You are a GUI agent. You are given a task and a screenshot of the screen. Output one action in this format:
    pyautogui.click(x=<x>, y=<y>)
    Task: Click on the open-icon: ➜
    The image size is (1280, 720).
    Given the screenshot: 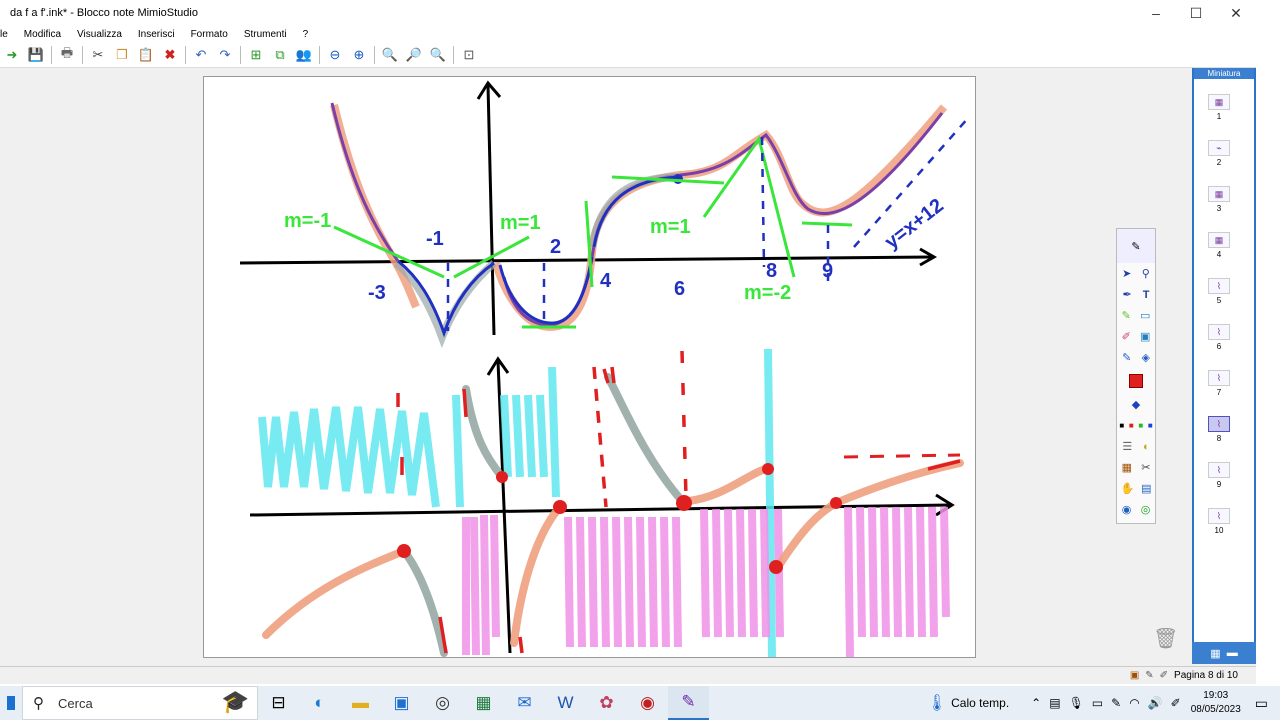 What is the action you would take?
    pyautogui.click(x=12, y=55)
    